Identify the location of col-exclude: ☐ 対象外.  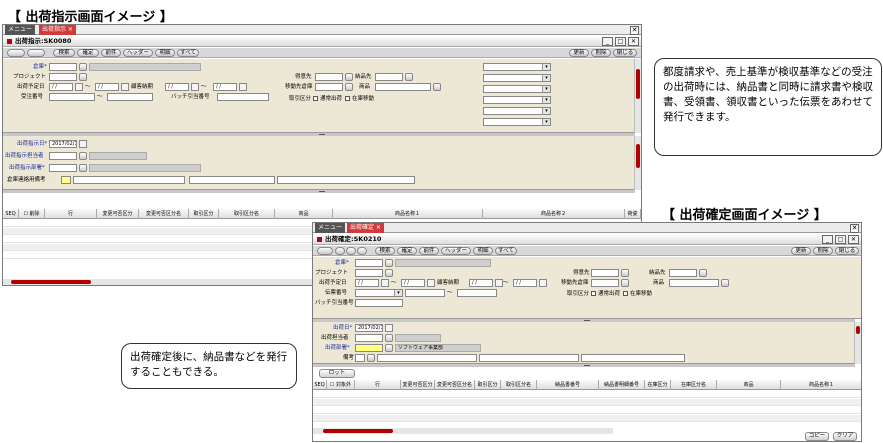
(341, 385).